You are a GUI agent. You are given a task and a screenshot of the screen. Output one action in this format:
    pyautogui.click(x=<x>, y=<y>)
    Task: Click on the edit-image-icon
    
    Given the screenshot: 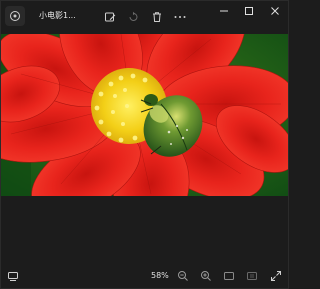 What is the action you would take?
    pyautogui.click(x=110, y=17)
    